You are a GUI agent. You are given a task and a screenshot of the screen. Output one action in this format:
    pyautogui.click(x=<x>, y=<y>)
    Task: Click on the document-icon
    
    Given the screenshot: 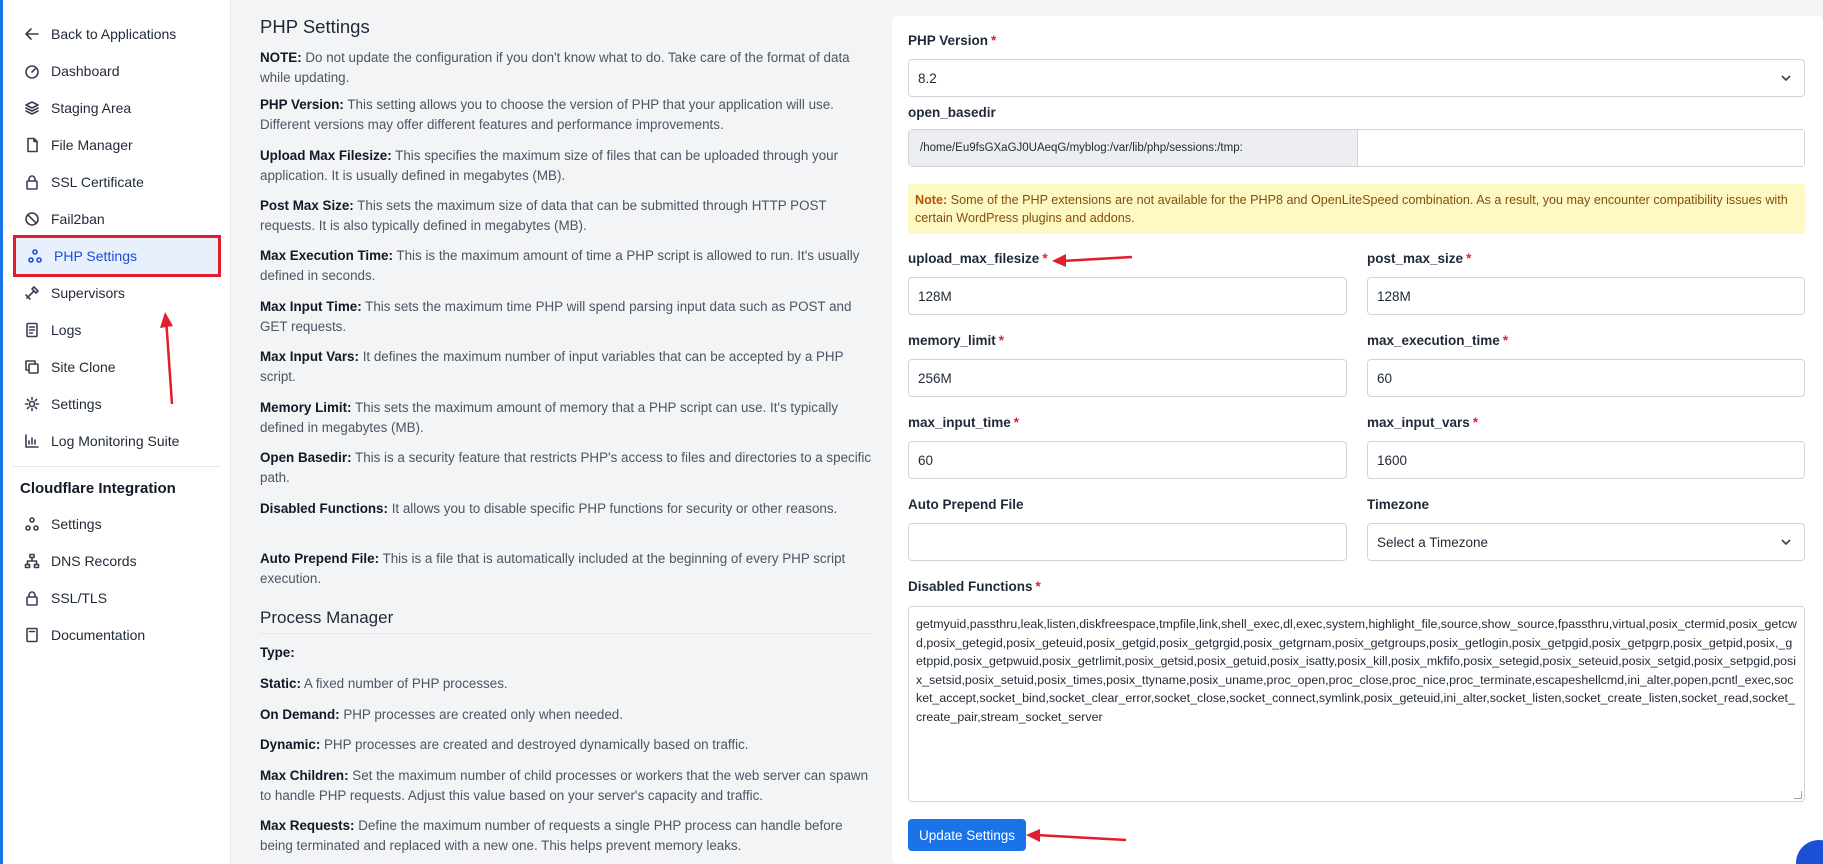 What is the action you would take?
    pyautogui.click(x=32, y=330)
    